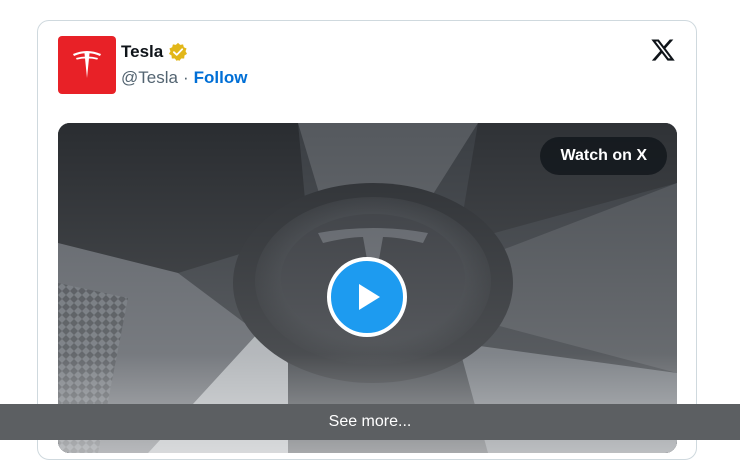 The height and width of the screenshot is (460, 747). What do you see at coordinates (369, 297) in the screenshot?
I see `play-icon` at bounding box center [369, 297].